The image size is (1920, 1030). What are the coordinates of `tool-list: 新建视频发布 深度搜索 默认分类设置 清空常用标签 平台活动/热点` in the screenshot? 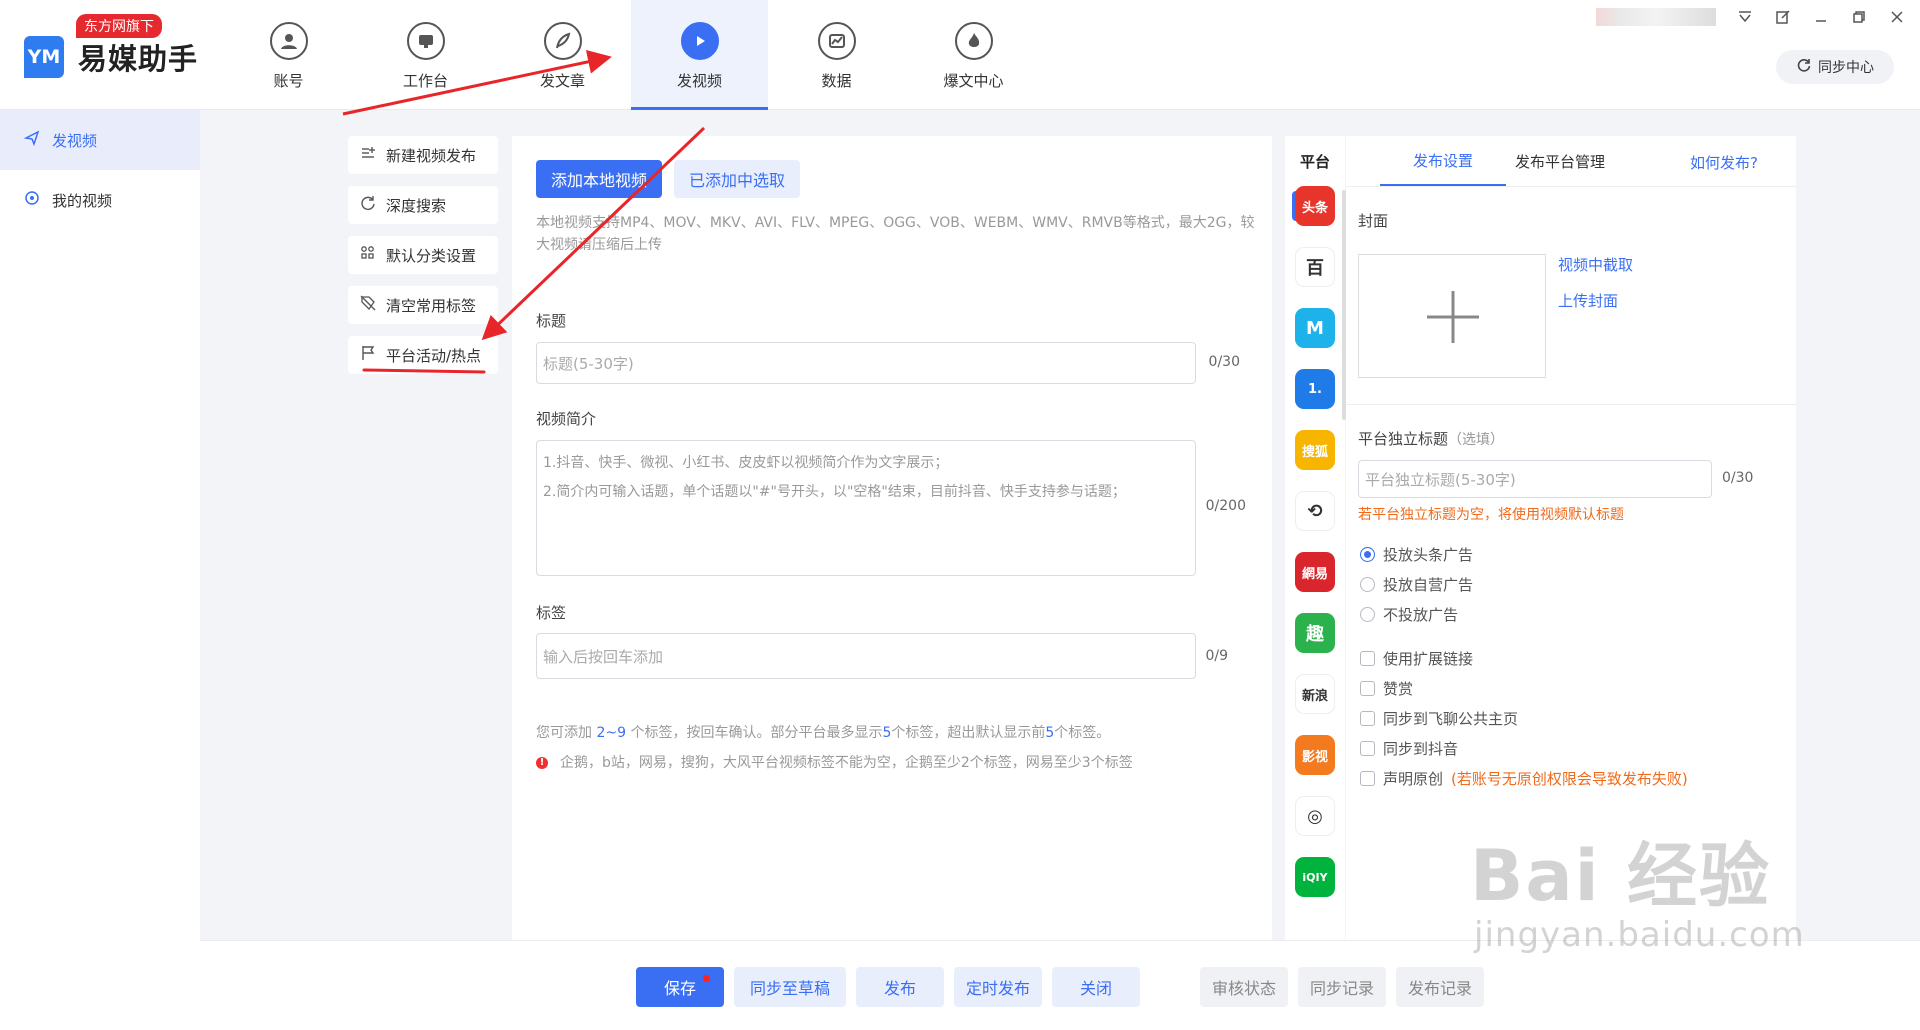 It's located at (423, 261).